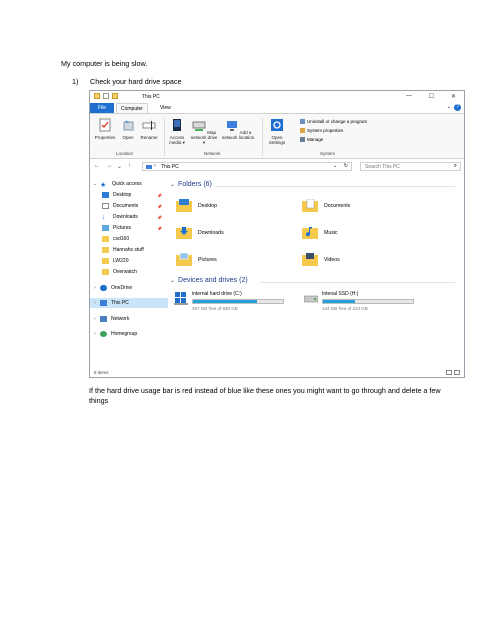 The width and height of the screenshot is (495, 640). I want to click on folder-tile-downloads: Downloads, so click(200, 232).